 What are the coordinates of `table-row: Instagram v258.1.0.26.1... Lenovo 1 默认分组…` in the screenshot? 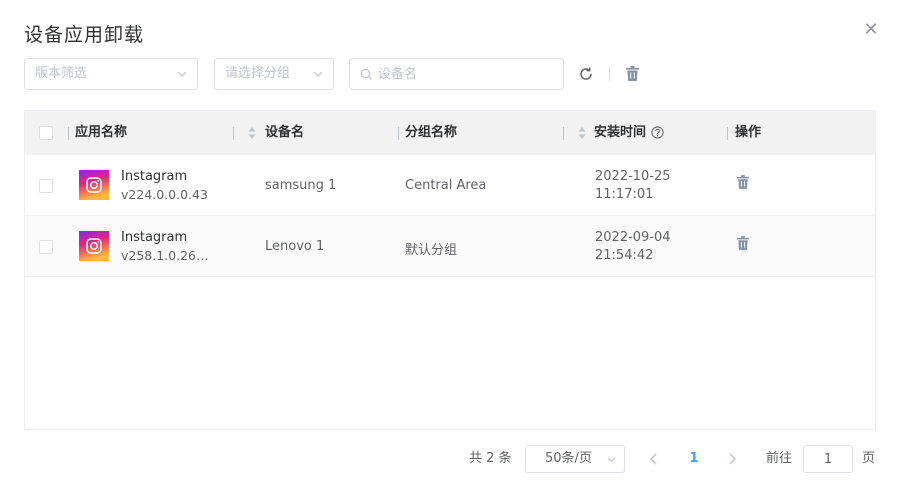 It's located at (450, 246).